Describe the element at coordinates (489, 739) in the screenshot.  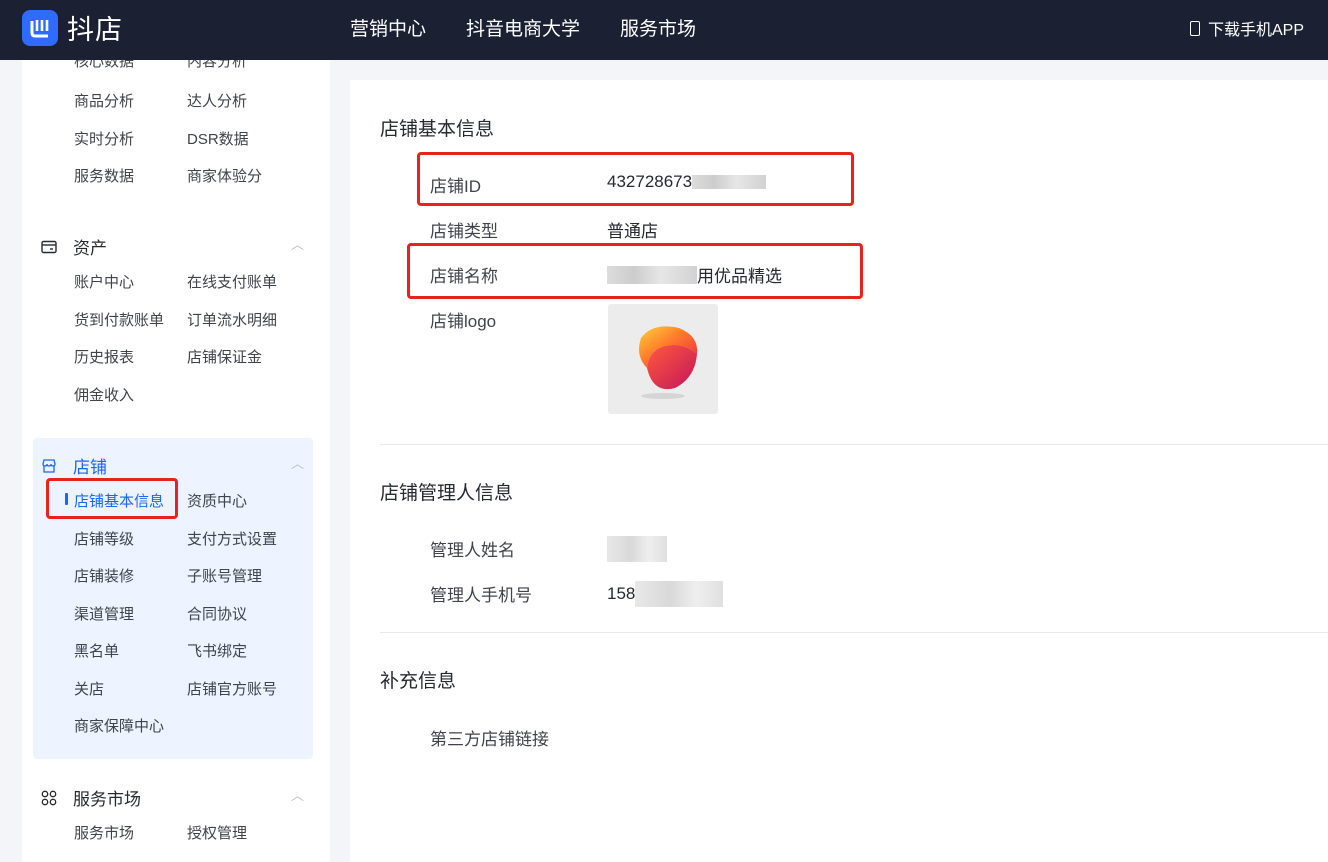
I see `third-party-link-label: 第三方店铺链接` at that location.